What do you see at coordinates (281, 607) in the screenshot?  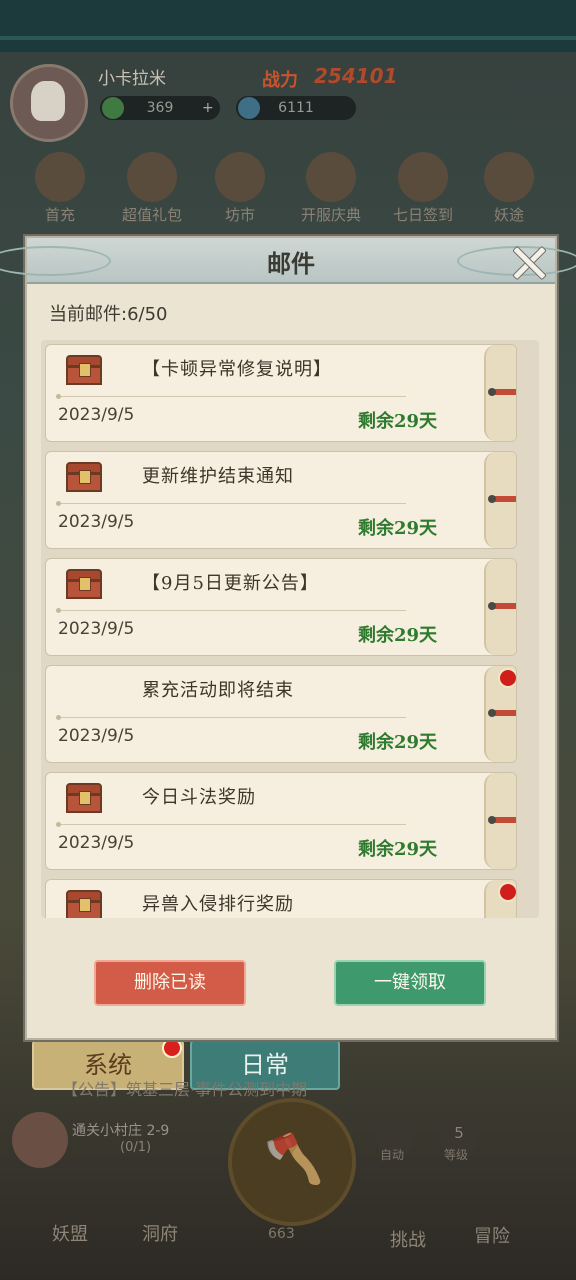 I see `mail-item: 【9月5日更新公告】 2023/9/5 剩余29天` at bounding box center [281, 607].